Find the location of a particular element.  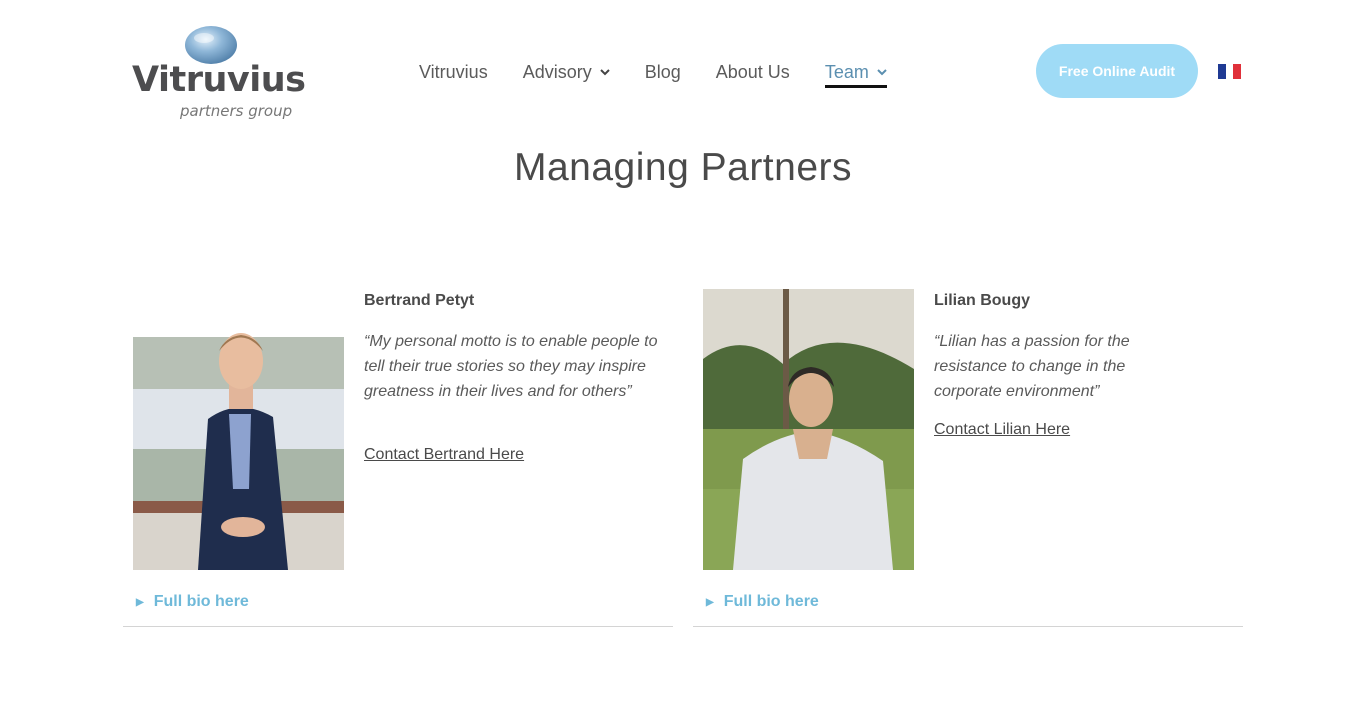

partner-name: Lilian Bougy is located at coordinates (982, 300).